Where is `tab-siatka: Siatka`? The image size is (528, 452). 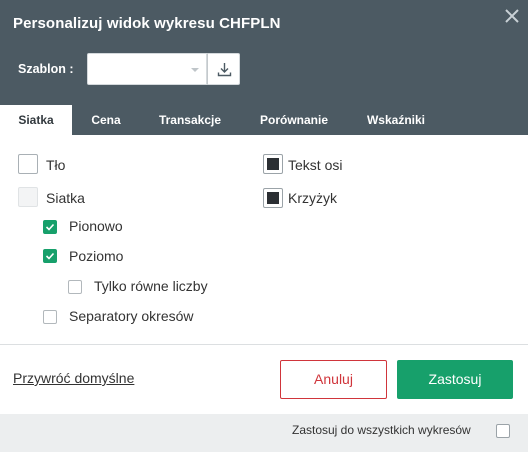
tab-siatka: Siatka is located at coordinates (36, 120).